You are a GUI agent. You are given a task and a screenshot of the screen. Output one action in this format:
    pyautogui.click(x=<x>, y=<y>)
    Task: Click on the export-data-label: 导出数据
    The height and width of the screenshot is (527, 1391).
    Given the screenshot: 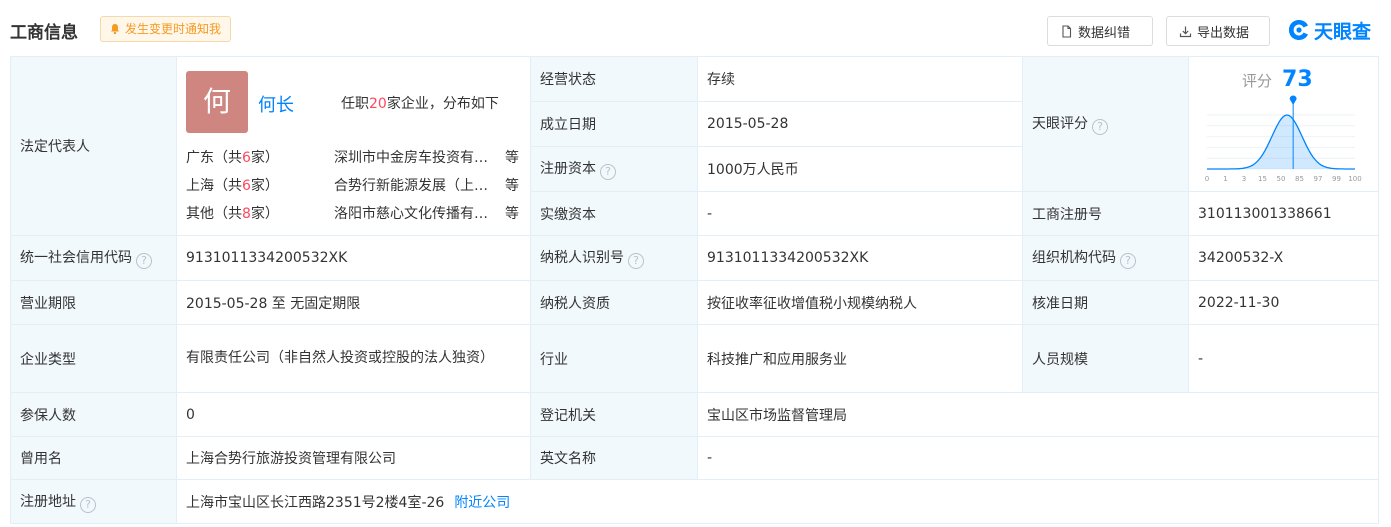 What is the action you would take?
    pyautogui.click(x=1223, y=33)
    